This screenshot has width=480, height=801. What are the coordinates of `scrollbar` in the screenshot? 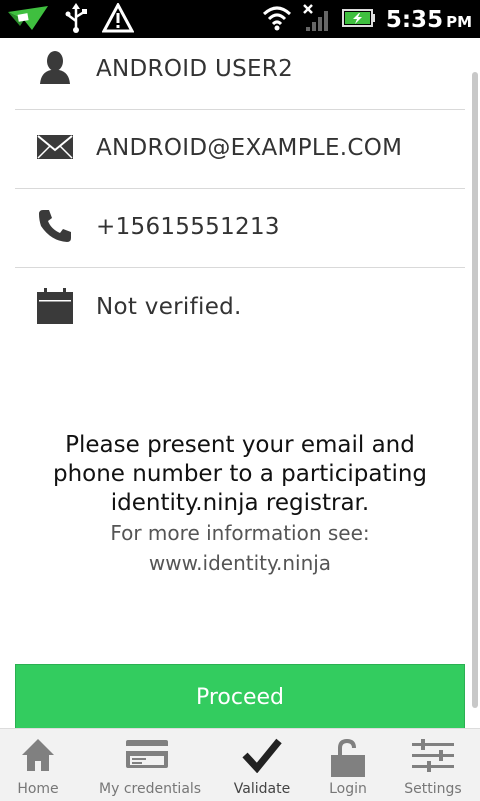 It's located at (475, 390).